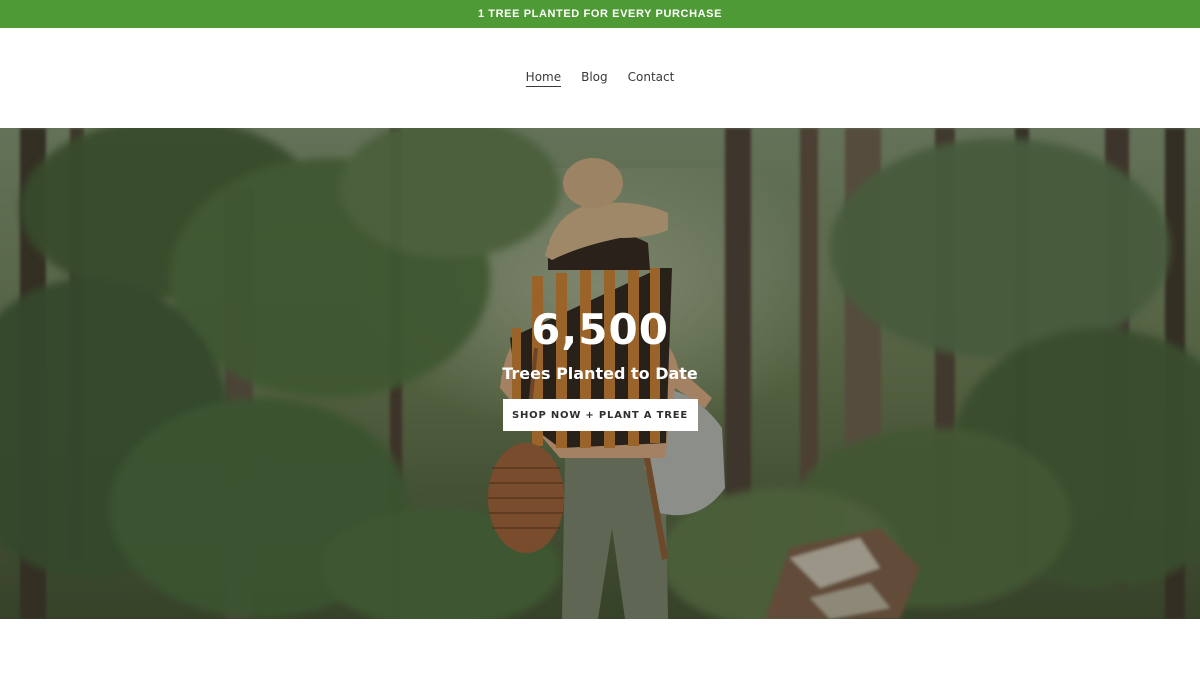 The height and width of the screenshot is (675, 1200). I want to click on site-header: Home Blog Contact, so click(600, 78).